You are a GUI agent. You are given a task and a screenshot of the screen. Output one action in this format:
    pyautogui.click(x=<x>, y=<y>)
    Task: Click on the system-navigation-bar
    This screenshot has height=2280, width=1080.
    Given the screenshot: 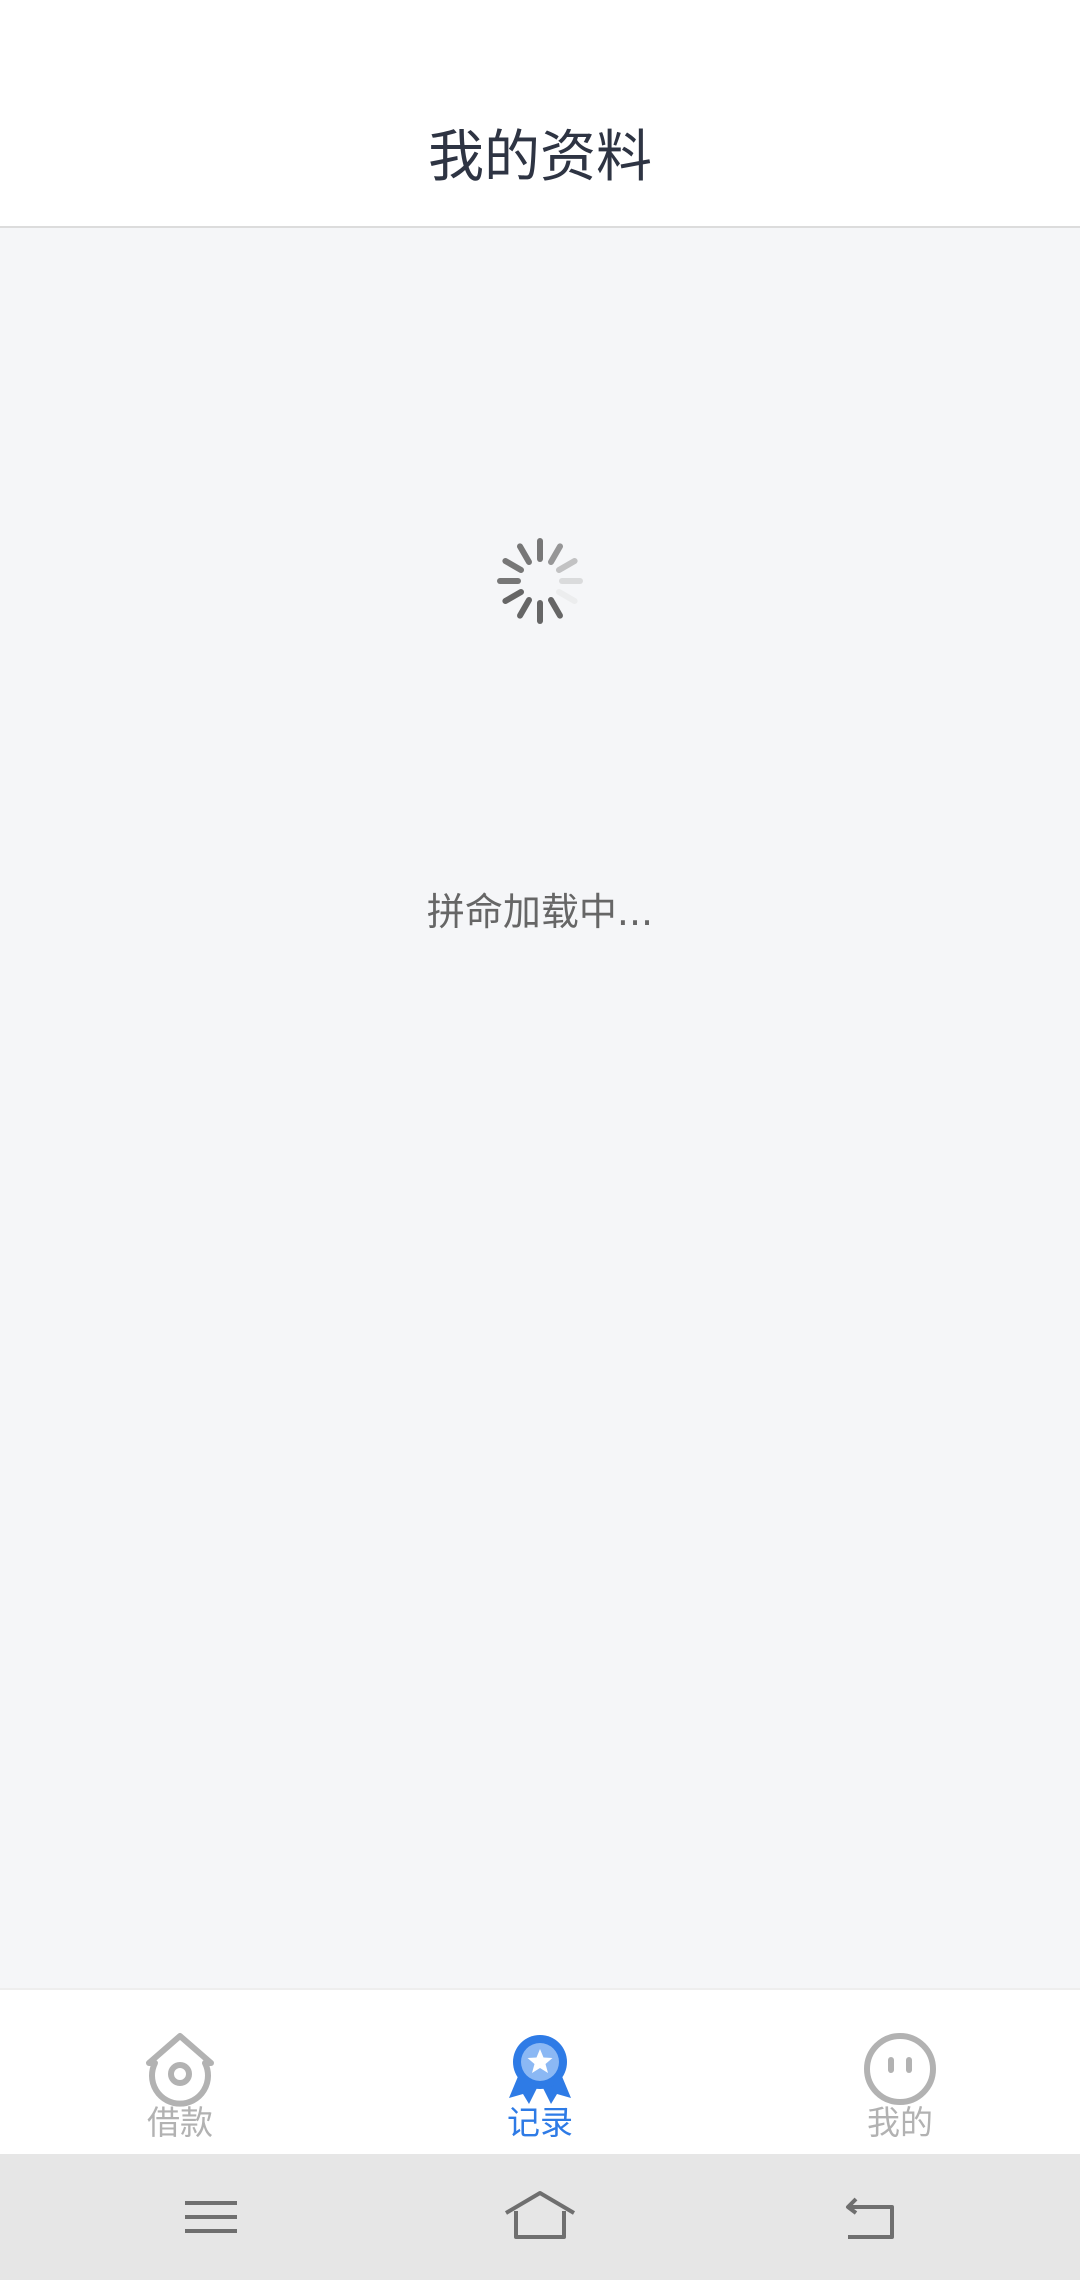 What is the action you would take?
    pyautogui.click(x=540, y=2217)
    